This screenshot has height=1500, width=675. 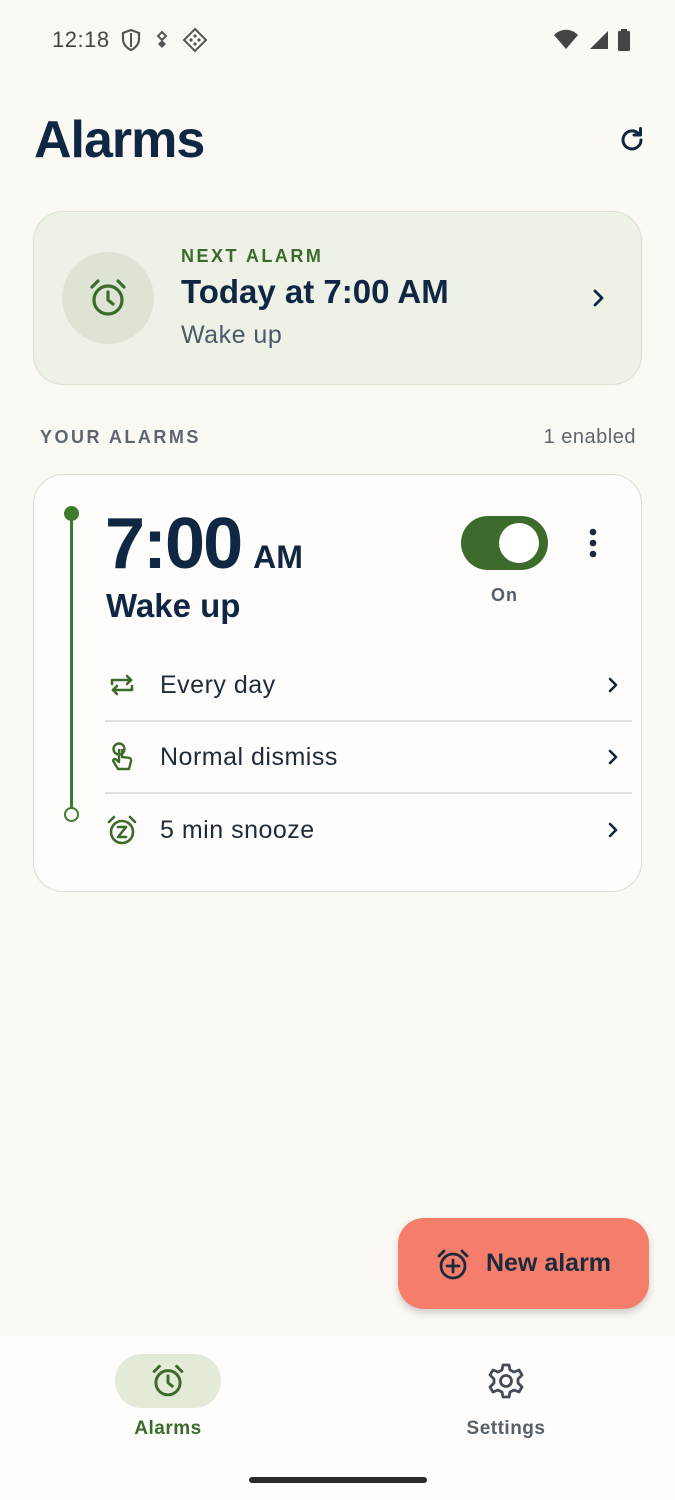 What do you see at coordinates (162, 40) in the screenshot?
I see `location-icon` at bounding box center [162, 40].